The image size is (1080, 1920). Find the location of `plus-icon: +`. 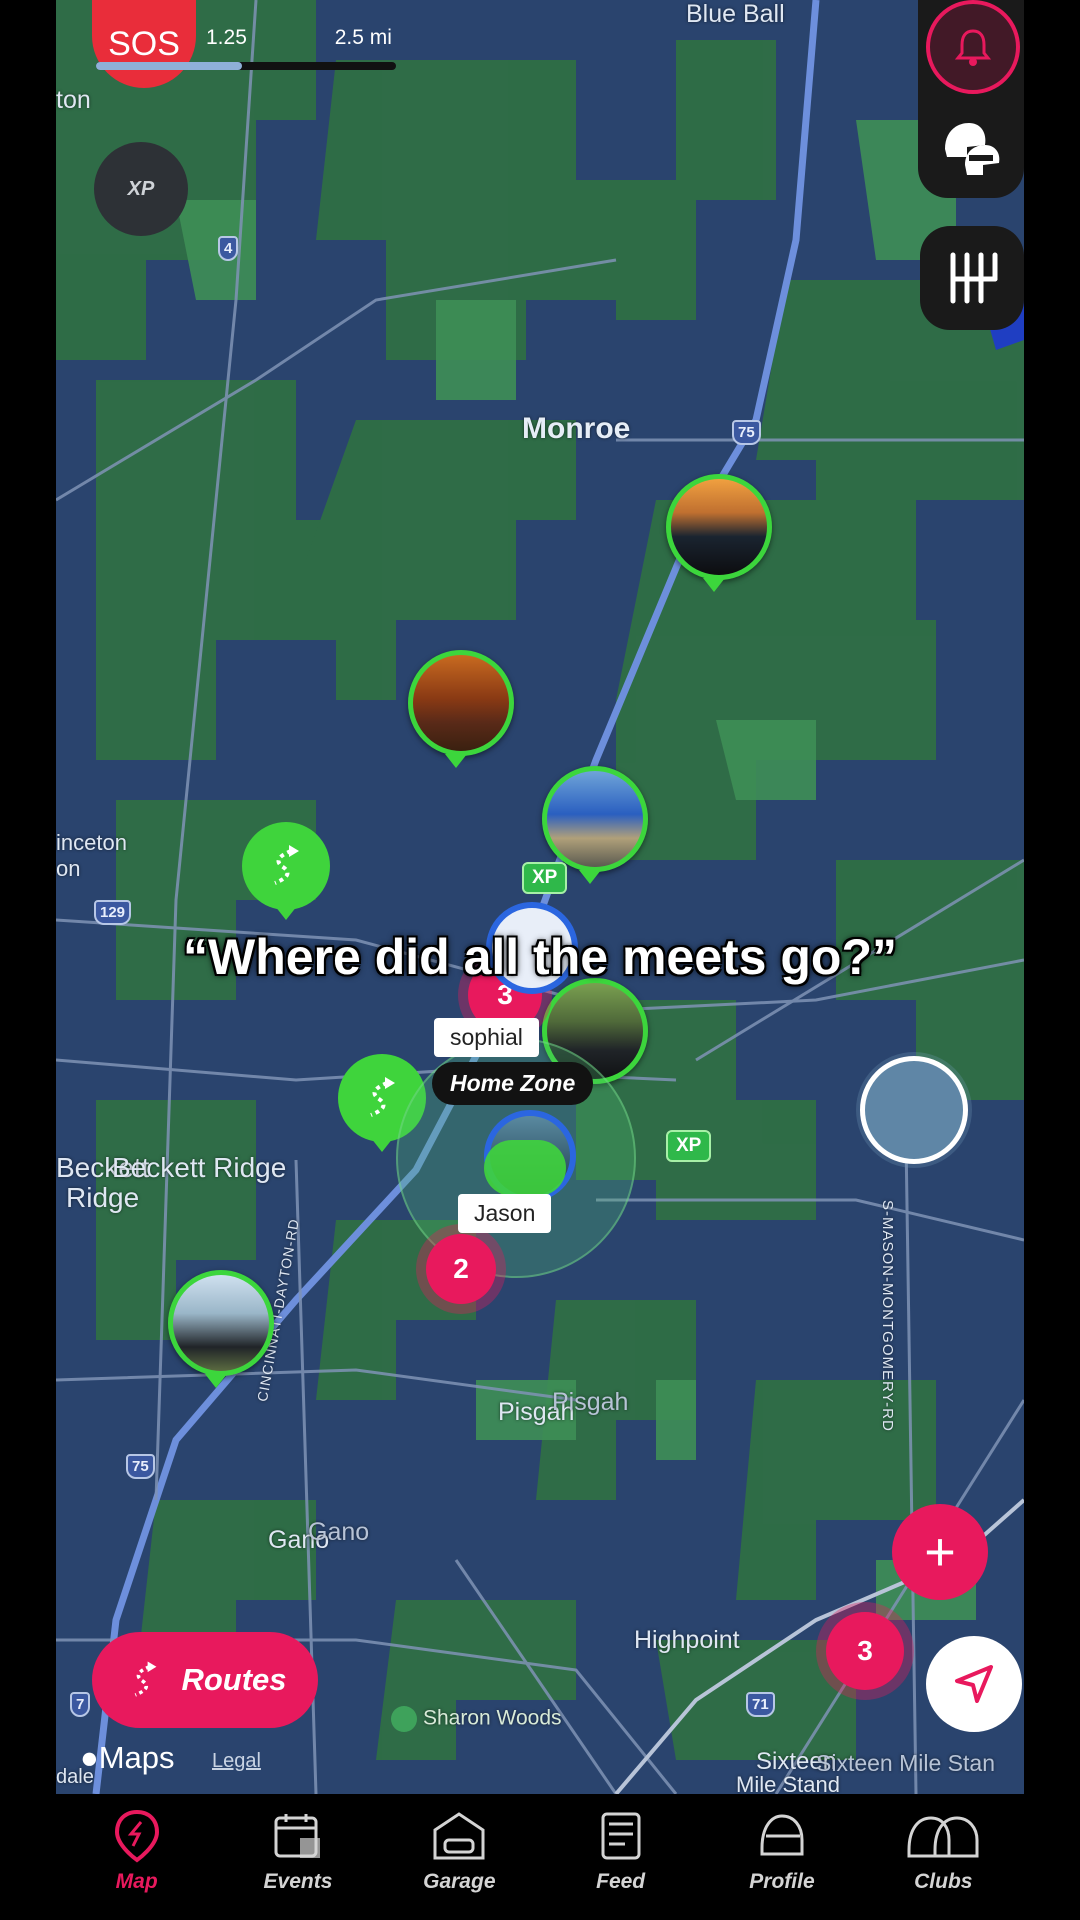

plus-icon: + is located at coordinates (940, 1552).